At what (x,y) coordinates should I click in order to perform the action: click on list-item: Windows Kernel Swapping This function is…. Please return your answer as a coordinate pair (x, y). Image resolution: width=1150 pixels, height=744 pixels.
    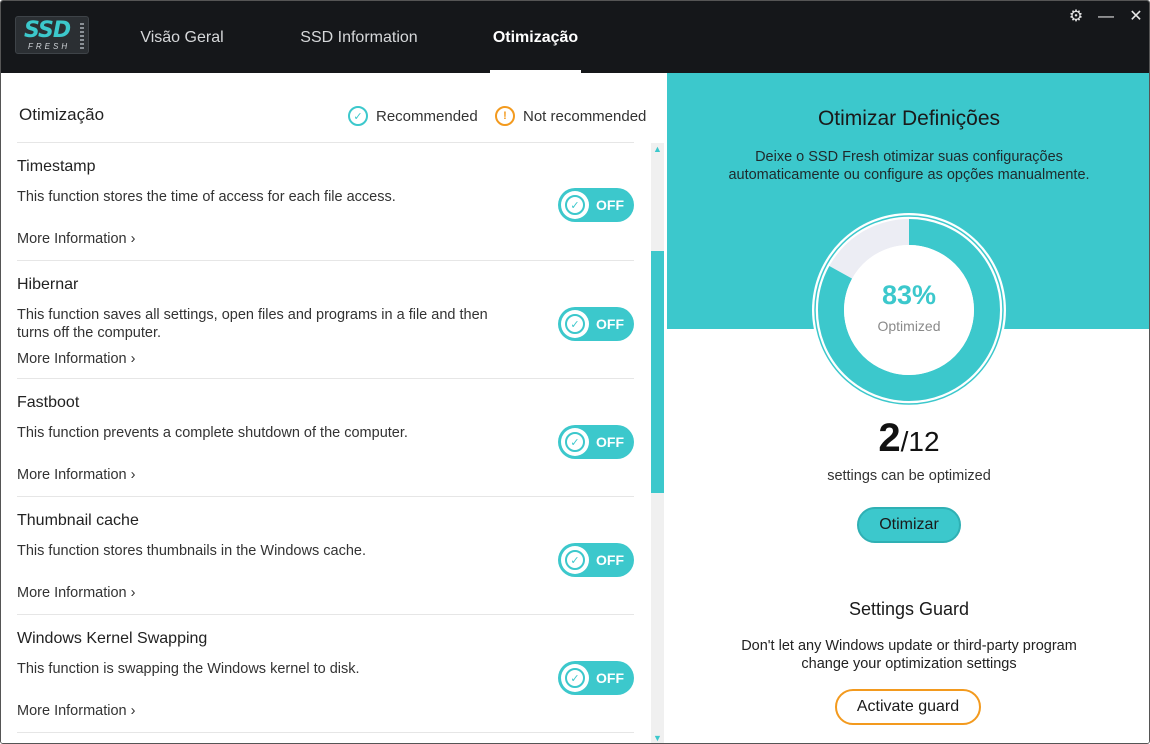
    Looking at the image, I should click on (325, 674).